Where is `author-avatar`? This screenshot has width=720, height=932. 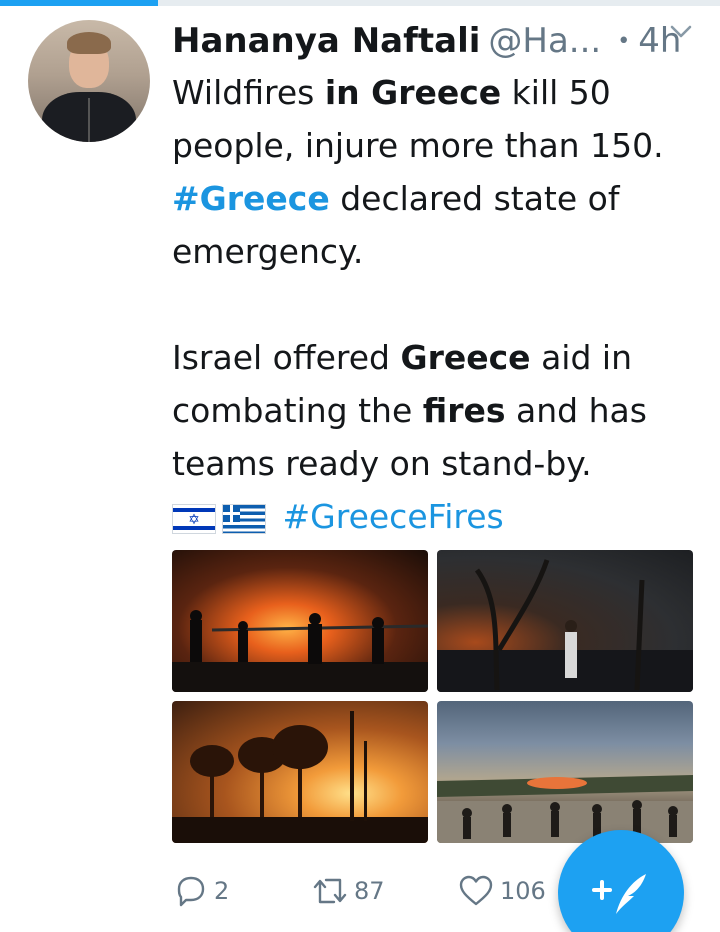
author-avatar is located at coordinates (89, 81).